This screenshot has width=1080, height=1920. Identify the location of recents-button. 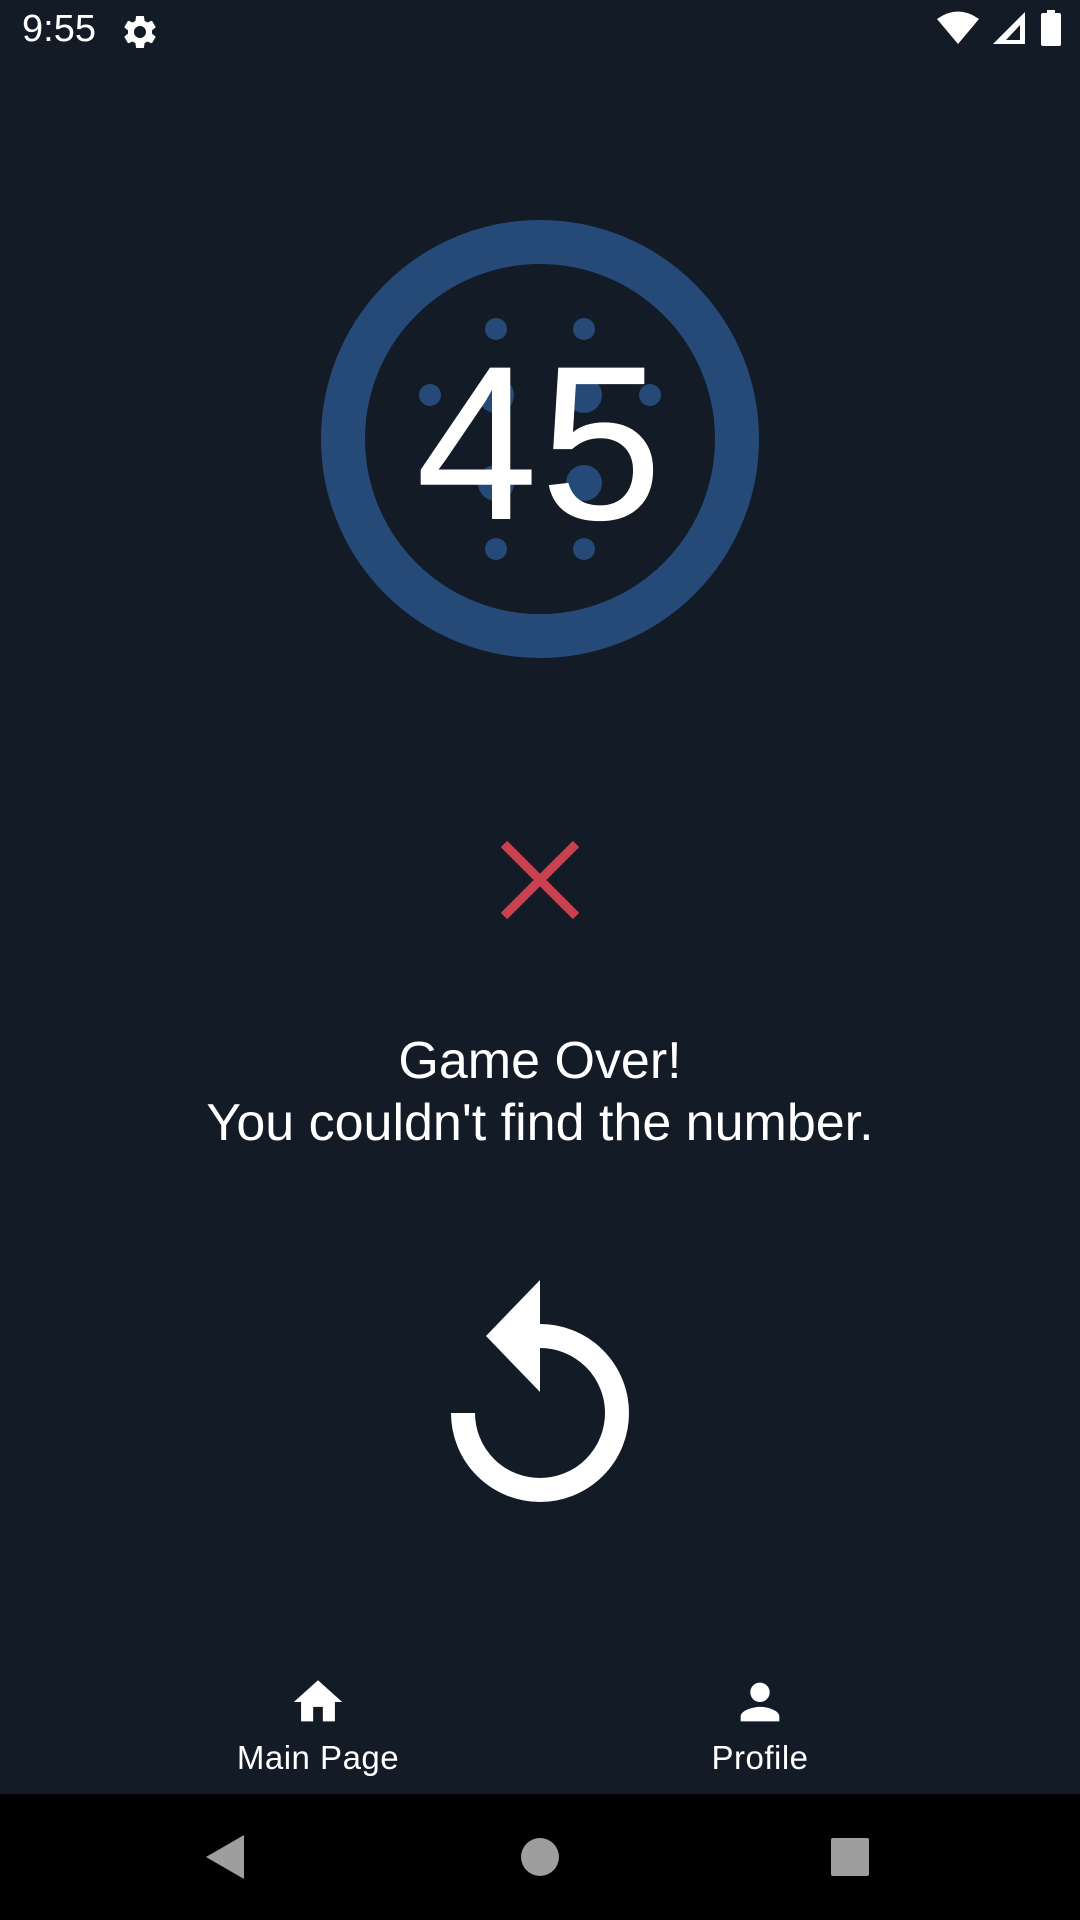
(850, 1857).